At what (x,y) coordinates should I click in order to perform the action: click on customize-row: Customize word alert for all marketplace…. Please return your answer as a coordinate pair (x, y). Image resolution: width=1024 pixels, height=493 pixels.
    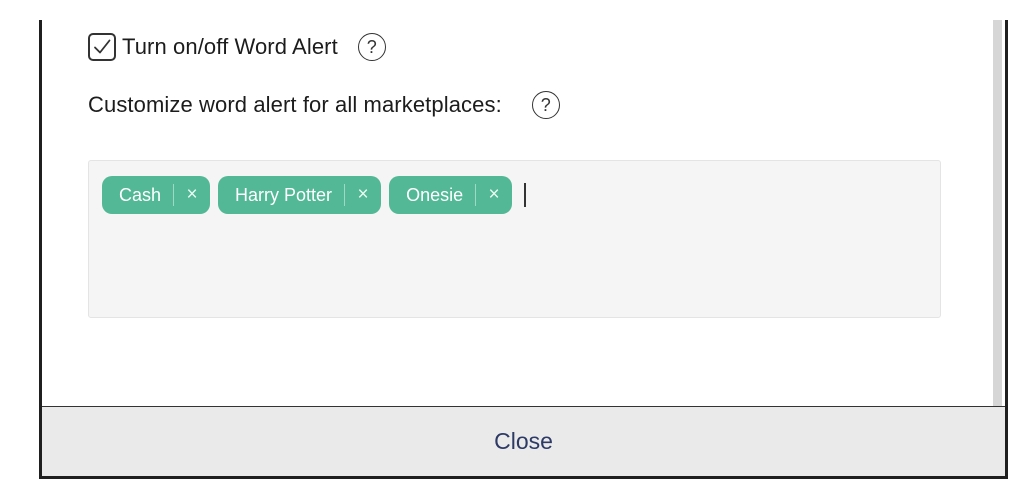
    Looking at the image, I should click on (324, 105).